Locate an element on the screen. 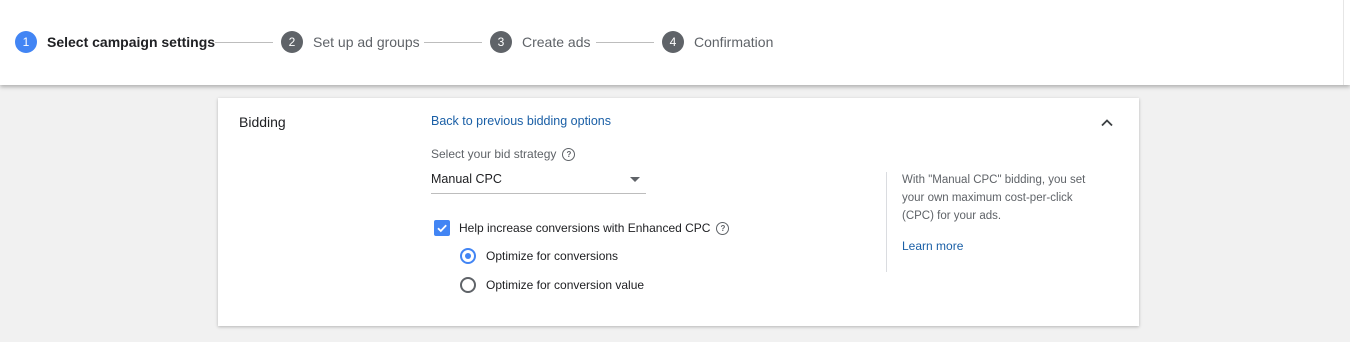  step-4: 4 Confirmation is located at coordinates (717, 42).